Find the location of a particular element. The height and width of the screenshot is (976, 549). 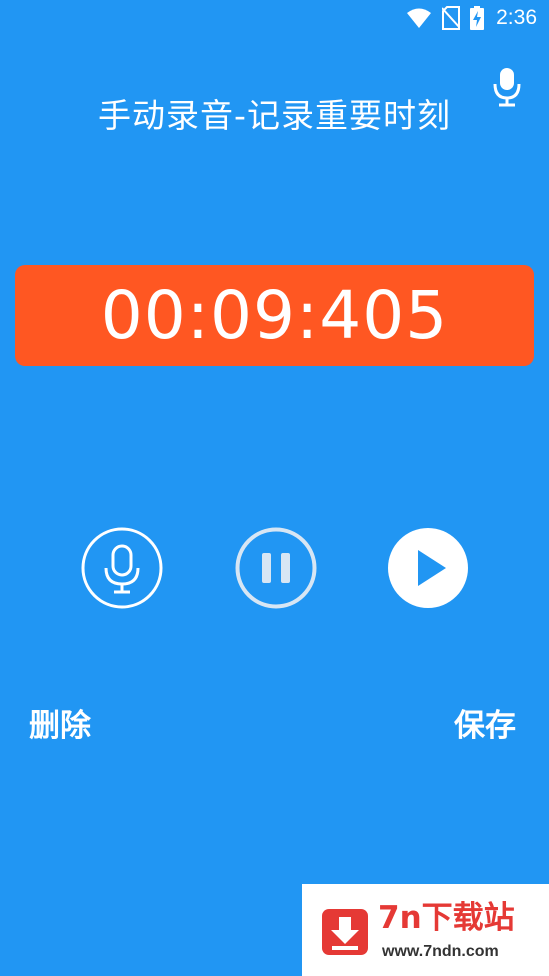

pause-icon is located at coordinates (276, 568).